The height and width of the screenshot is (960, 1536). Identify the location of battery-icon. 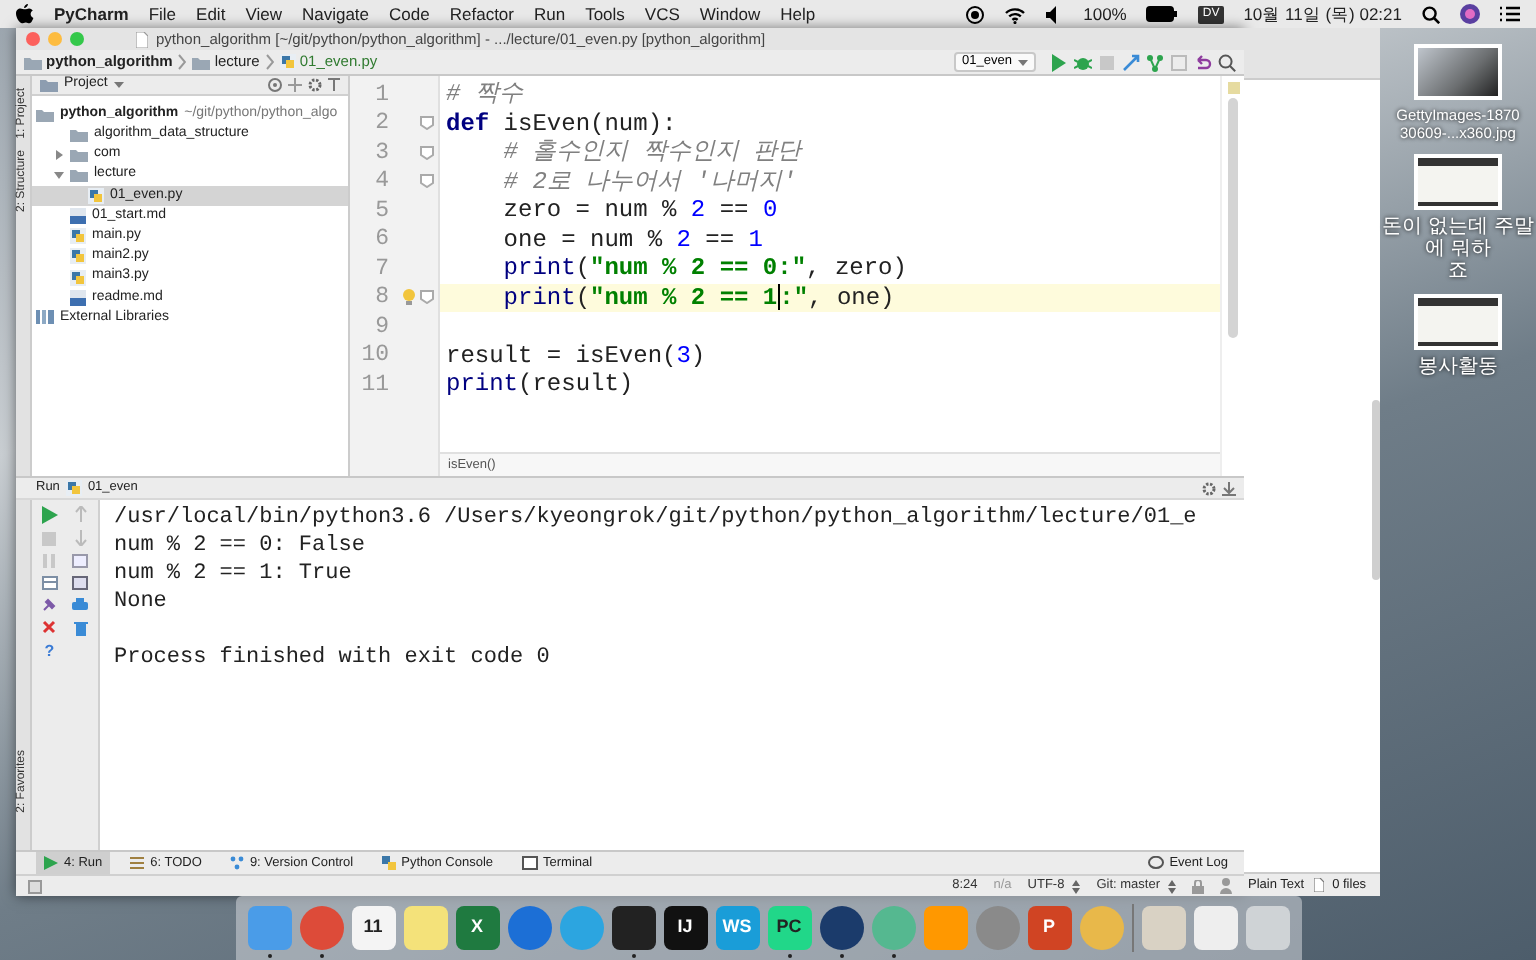
(1162, 14).